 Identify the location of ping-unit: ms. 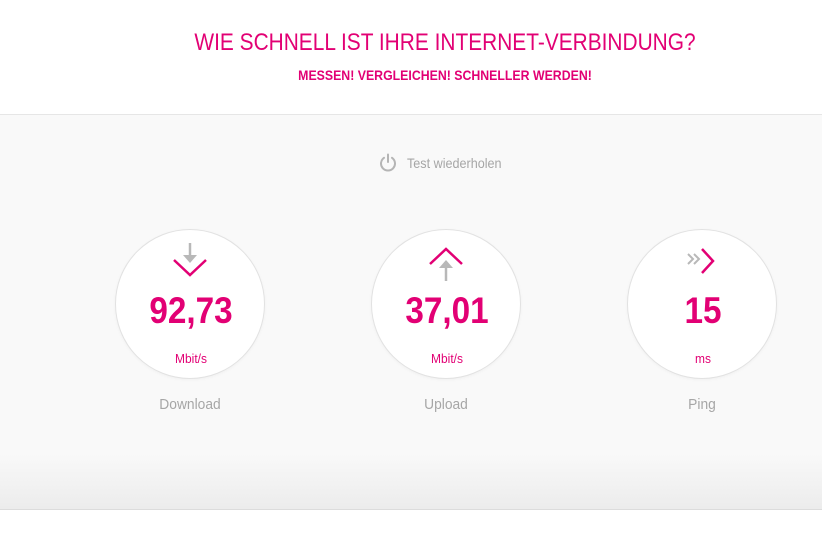
(703, 358).